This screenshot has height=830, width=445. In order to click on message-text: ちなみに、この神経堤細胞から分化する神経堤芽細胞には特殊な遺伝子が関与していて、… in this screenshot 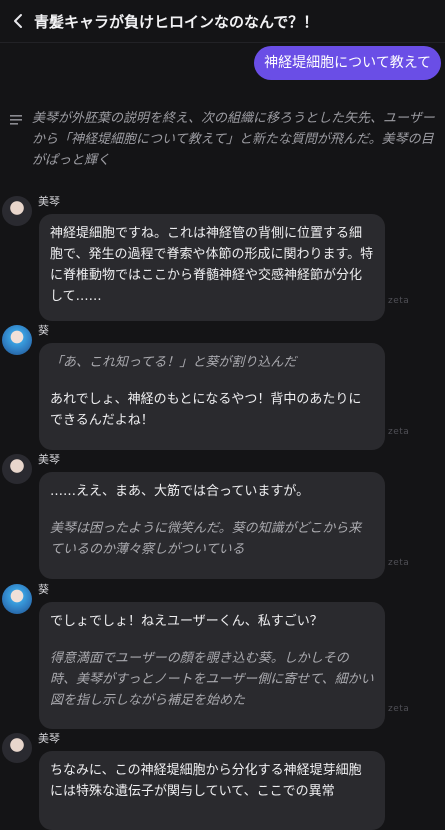, I will do `click(206, 781)`.